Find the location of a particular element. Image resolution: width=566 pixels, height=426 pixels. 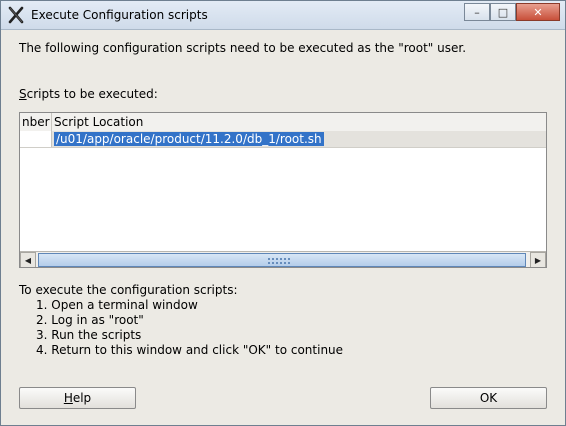

instructions-heading: To execute the configuration scripts: is located at coordinates (128, 290).